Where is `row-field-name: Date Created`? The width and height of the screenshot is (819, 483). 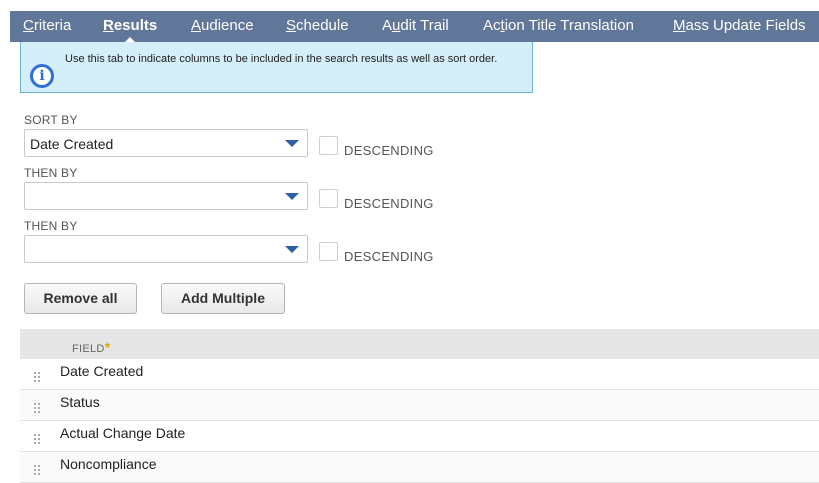 row-field-name: Date Created is located at coordinates (102, 371).